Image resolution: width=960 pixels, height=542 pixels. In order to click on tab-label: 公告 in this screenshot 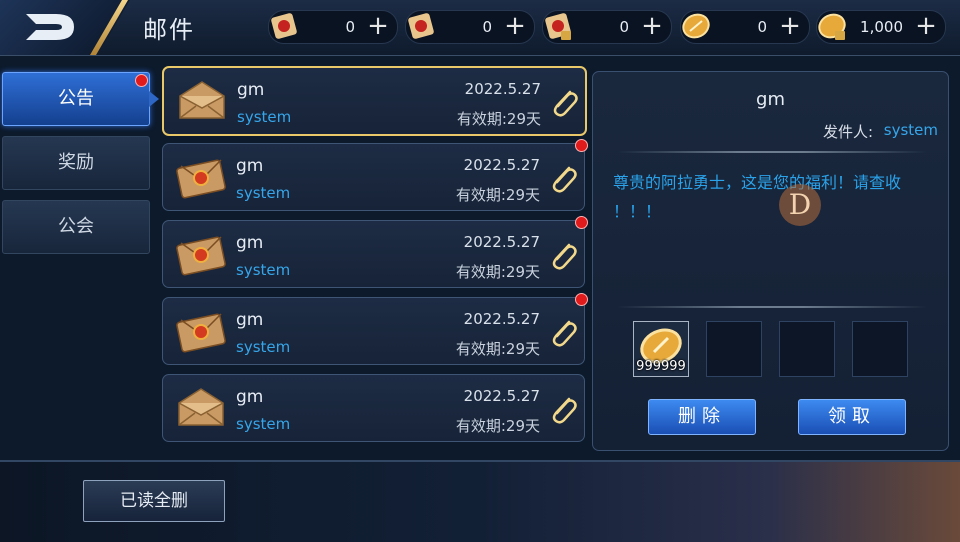, I will do `click(76, 98)`.